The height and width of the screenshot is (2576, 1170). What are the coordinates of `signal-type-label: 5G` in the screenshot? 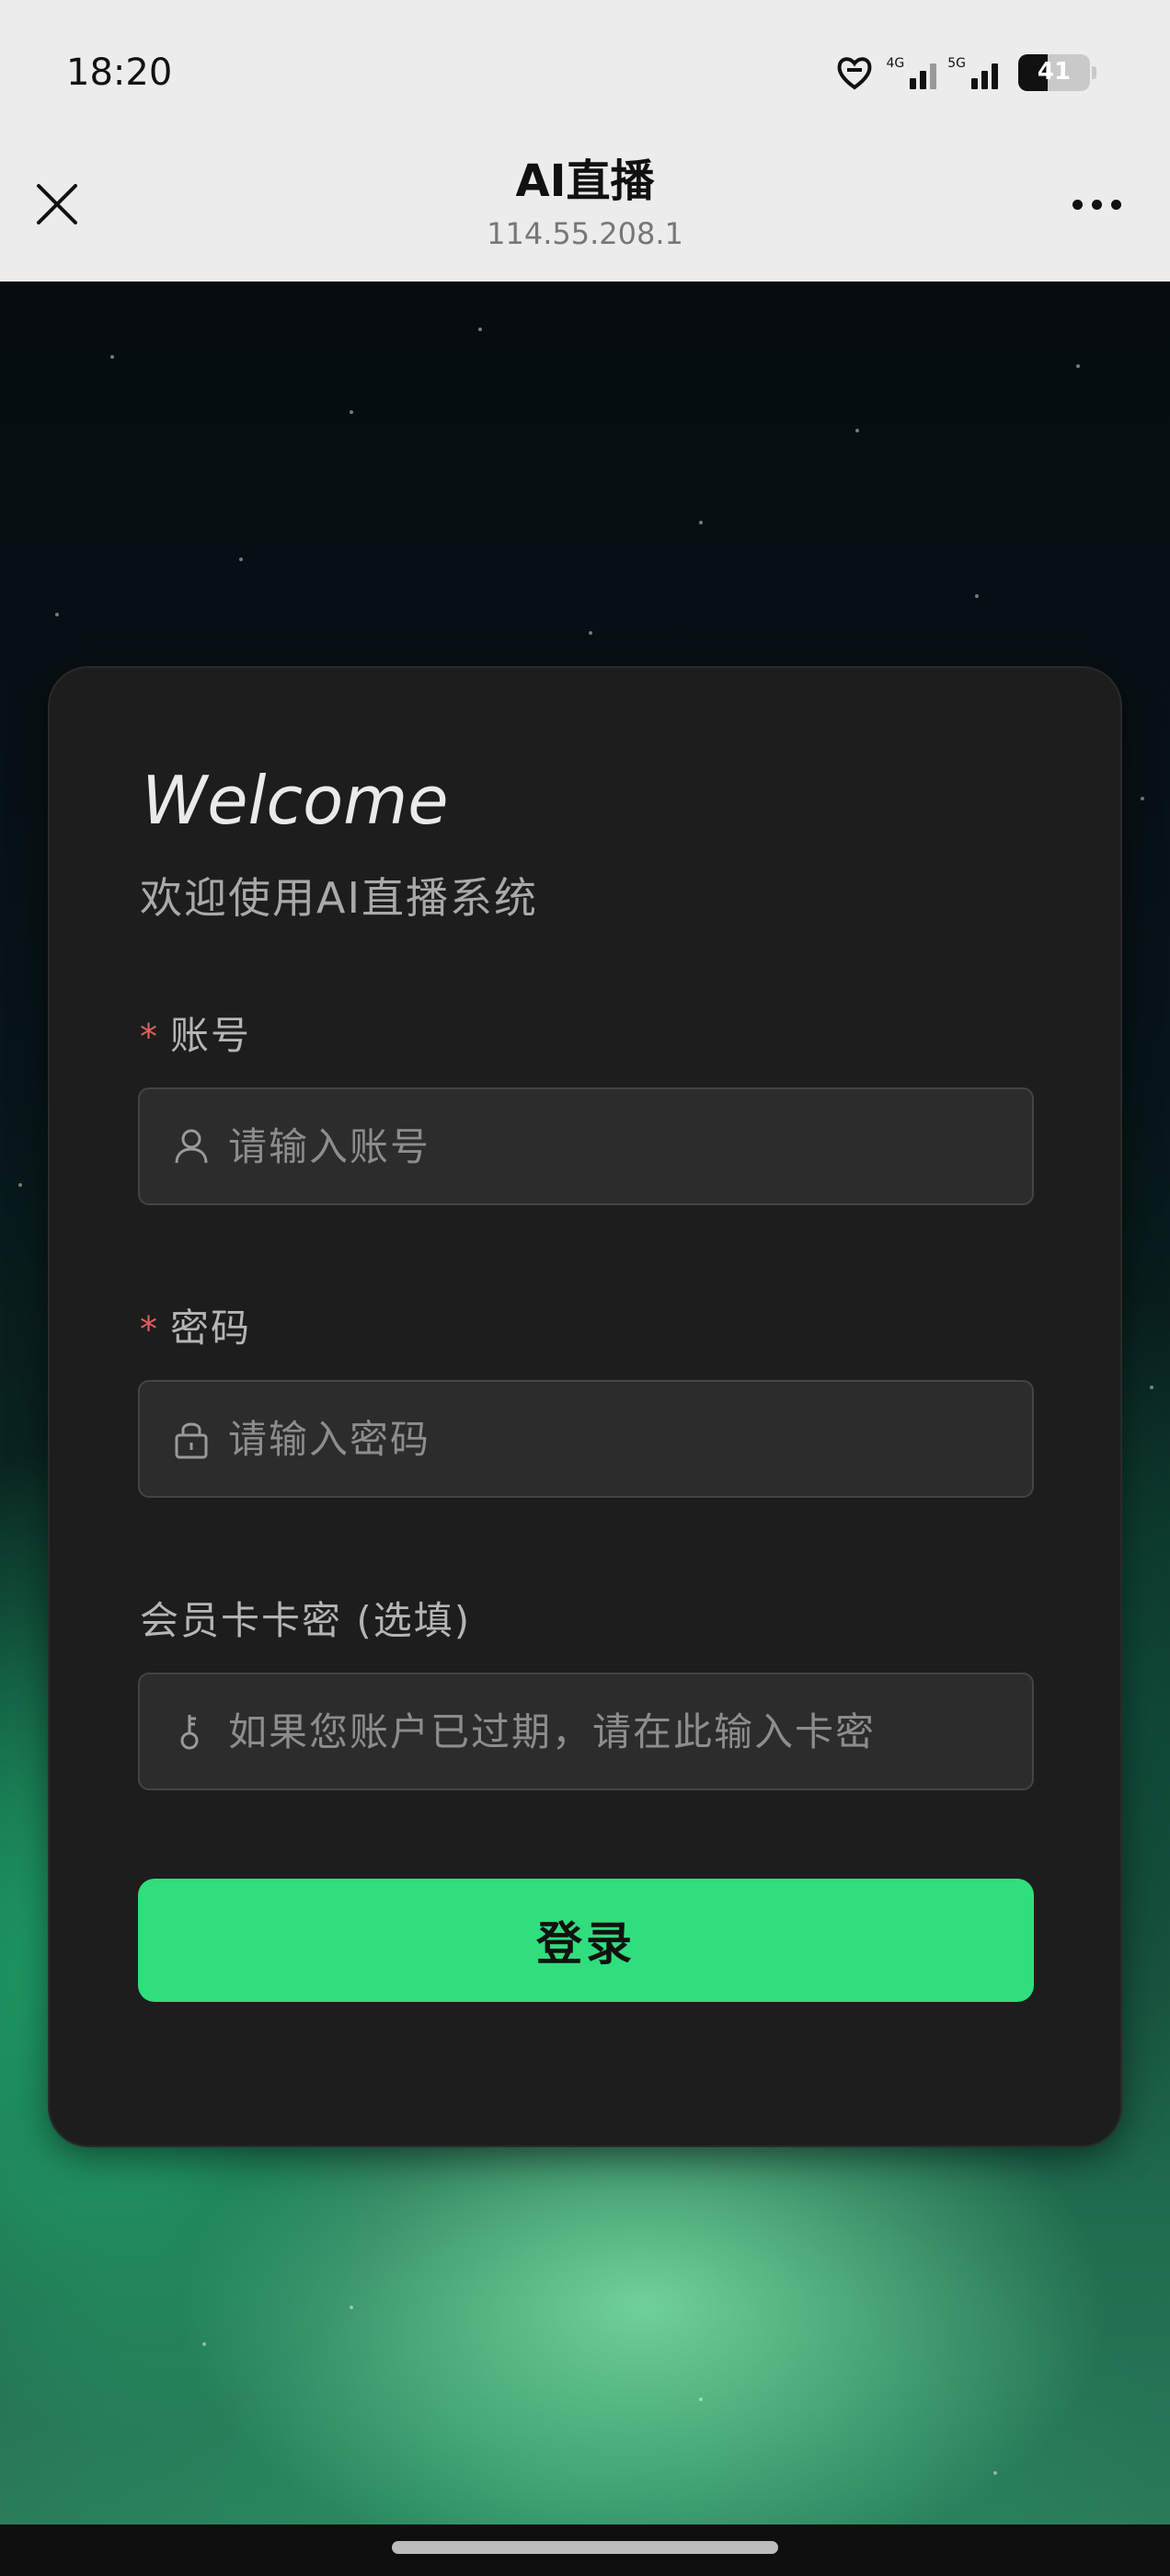 It's located at (956, 63).